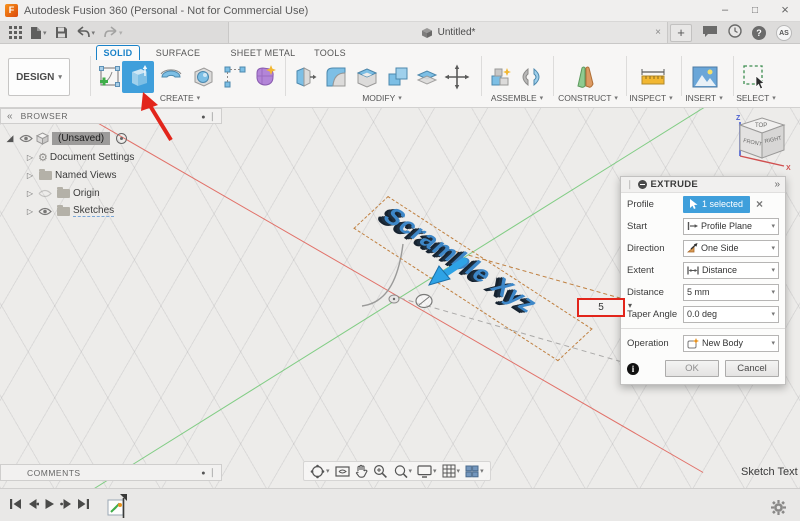  Describe the element at coordinates (330, 52) in the screenshot. I see `tab-tools: TOOLS` at that location.